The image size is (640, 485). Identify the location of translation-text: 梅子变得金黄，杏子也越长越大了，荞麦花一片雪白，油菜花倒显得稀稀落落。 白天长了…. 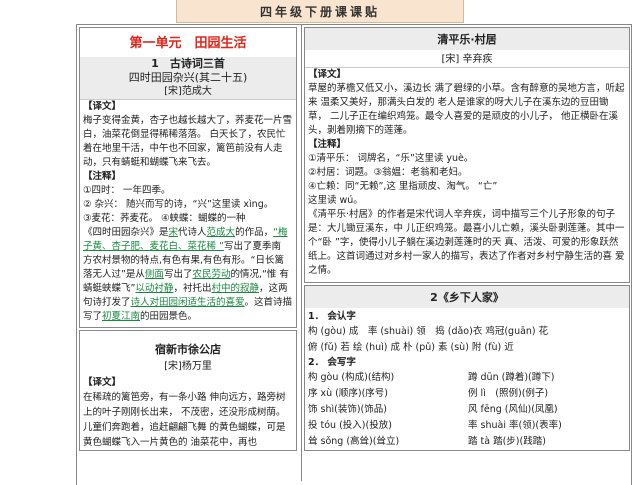
(188, 141).